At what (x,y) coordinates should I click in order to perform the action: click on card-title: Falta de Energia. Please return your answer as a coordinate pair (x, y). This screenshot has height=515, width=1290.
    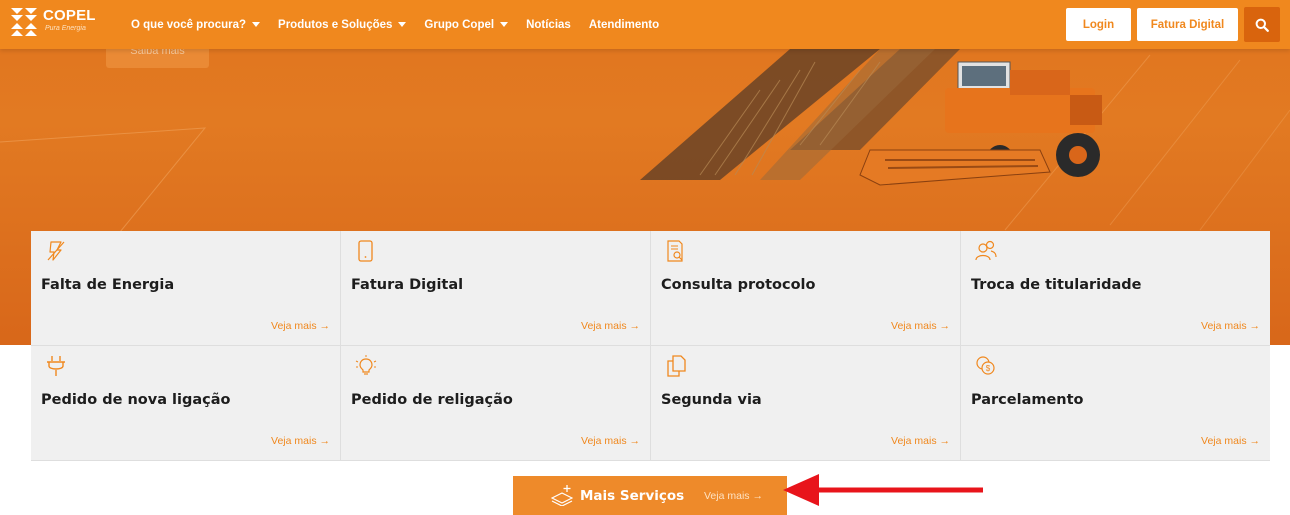
    Looking at the image, I should click on (108, 285).